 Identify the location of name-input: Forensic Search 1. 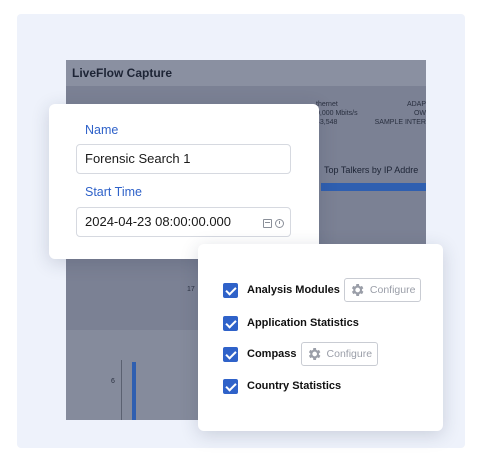
(183, 159).